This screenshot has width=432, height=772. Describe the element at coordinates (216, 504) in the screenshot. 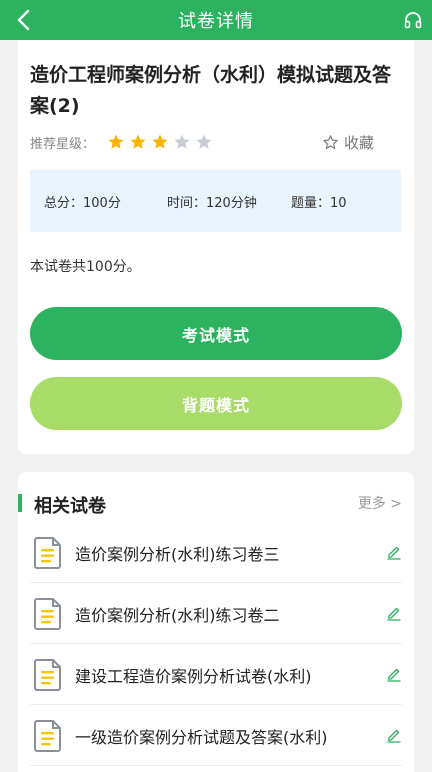

I see `related-header: 相关试卷 更多 >` at that location.